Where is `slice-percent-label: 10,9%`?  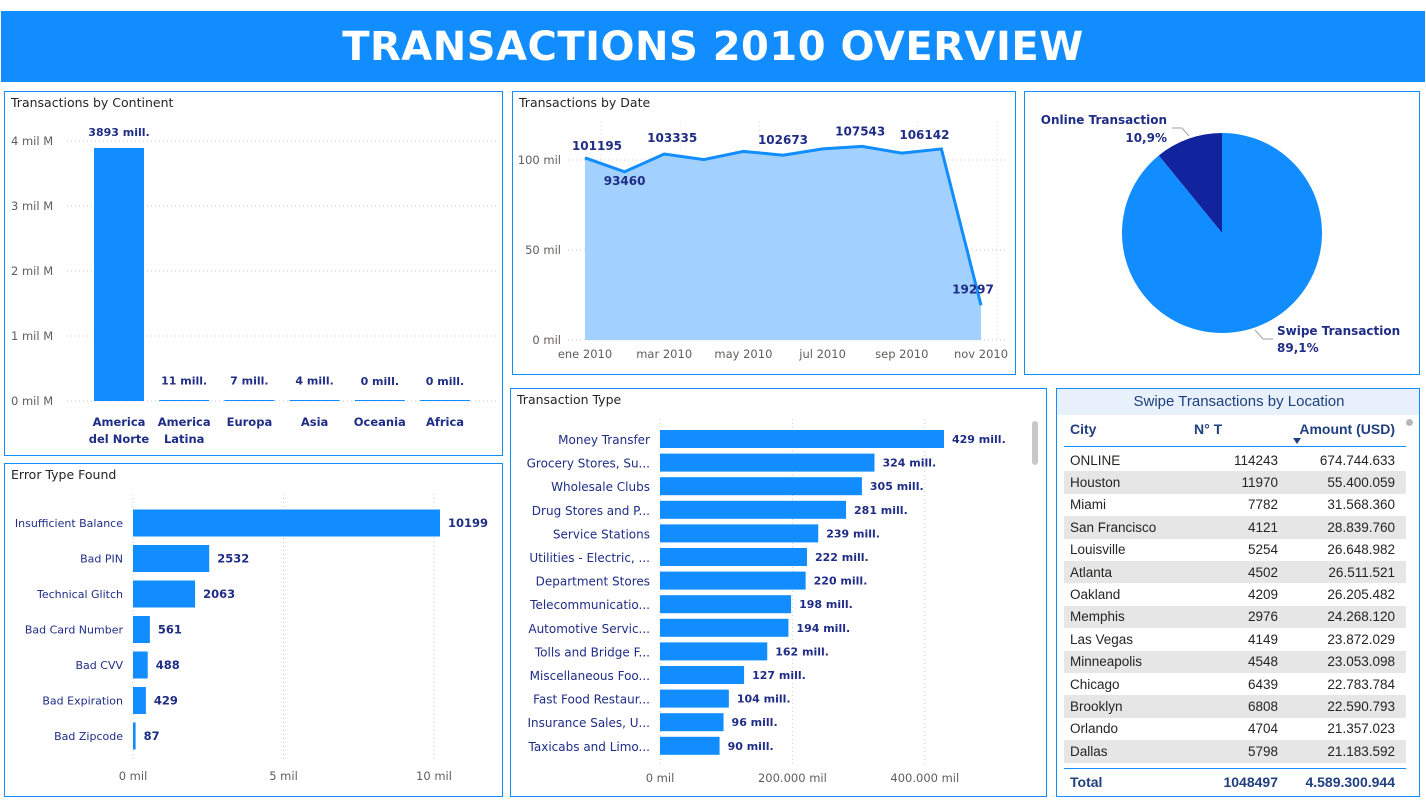 slice-percent-label: 10,9% is located at coordinates (1146, 138).